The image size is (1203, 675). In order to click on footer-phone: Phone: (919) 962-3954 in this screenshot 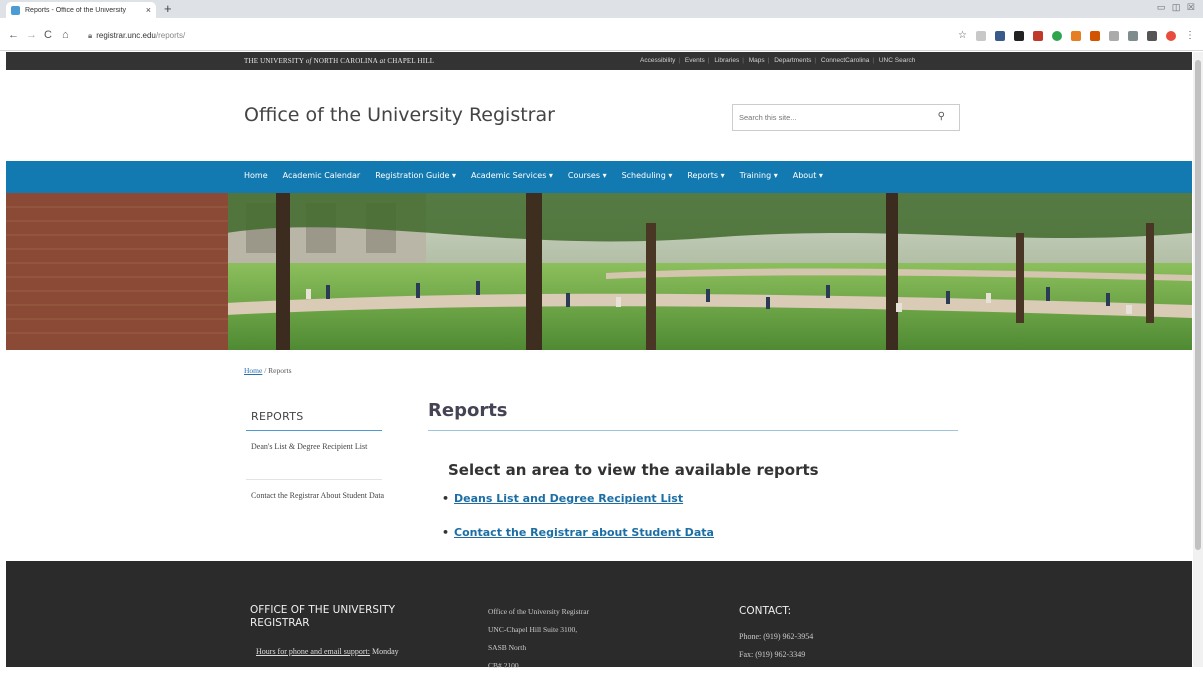, I will do `click(776, 636)`.